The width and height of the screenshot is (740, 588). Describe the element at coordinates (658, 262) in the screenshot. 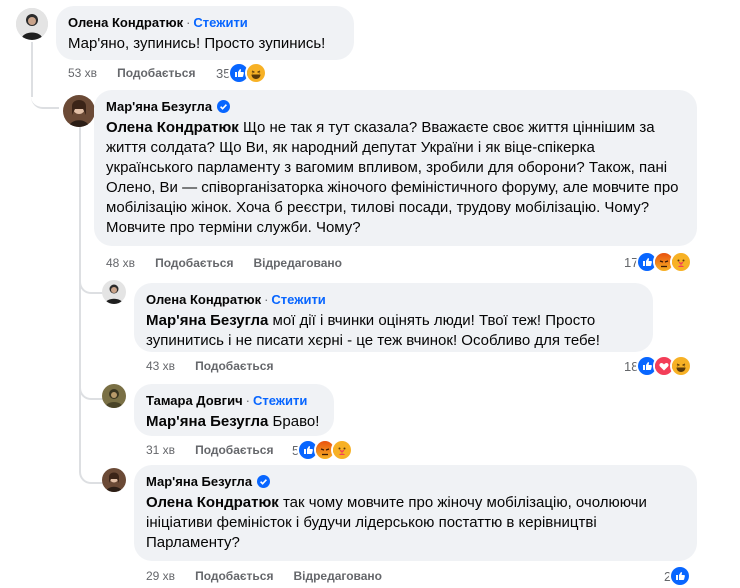

I see `reaction-summary: 17` at that location.